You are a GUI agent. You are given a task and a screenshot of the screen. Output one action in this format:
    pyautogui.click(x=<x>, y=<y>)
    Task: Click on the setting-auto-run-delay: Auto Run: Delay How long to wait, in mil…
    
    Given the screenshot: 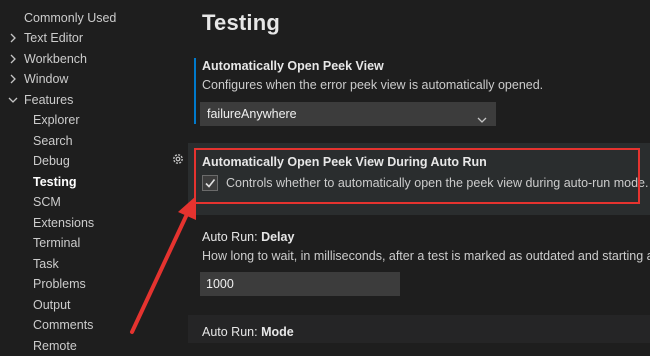 What is the action you would take?
    pyautogui.click(x=420, y=264)
    